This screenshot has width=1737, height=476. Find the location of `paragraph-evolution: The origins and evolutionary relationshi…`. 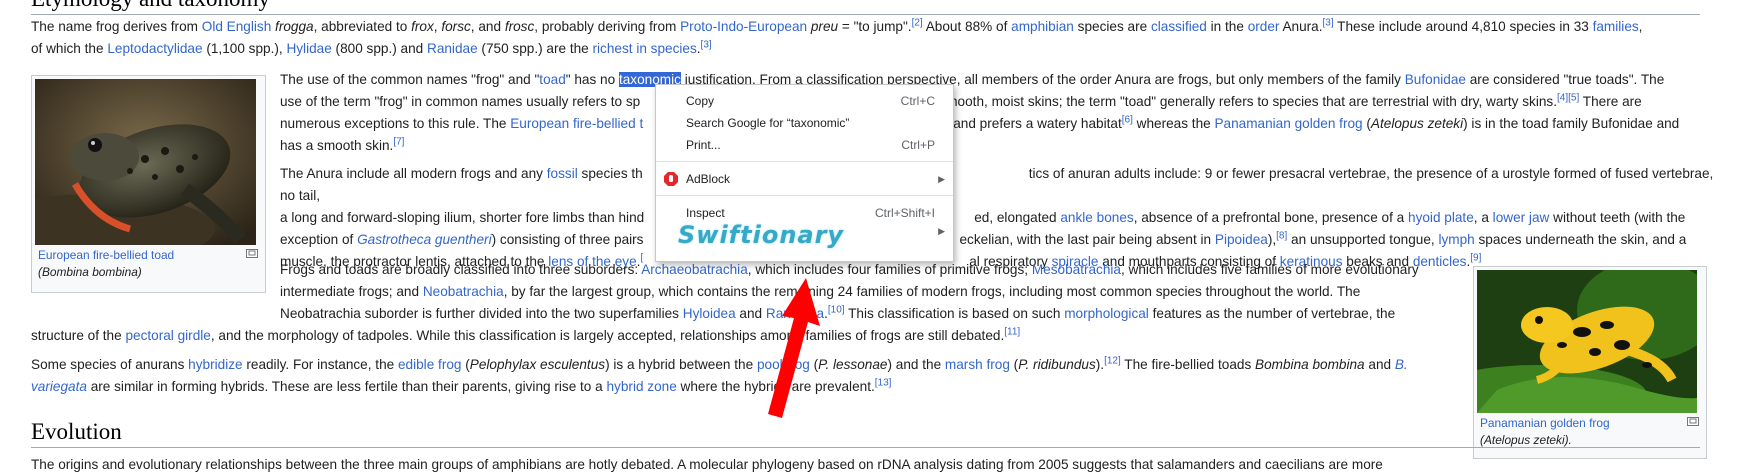

paragraph-evolution: The origins and evolutionary relationshi… is located at coordinates (707, 464).